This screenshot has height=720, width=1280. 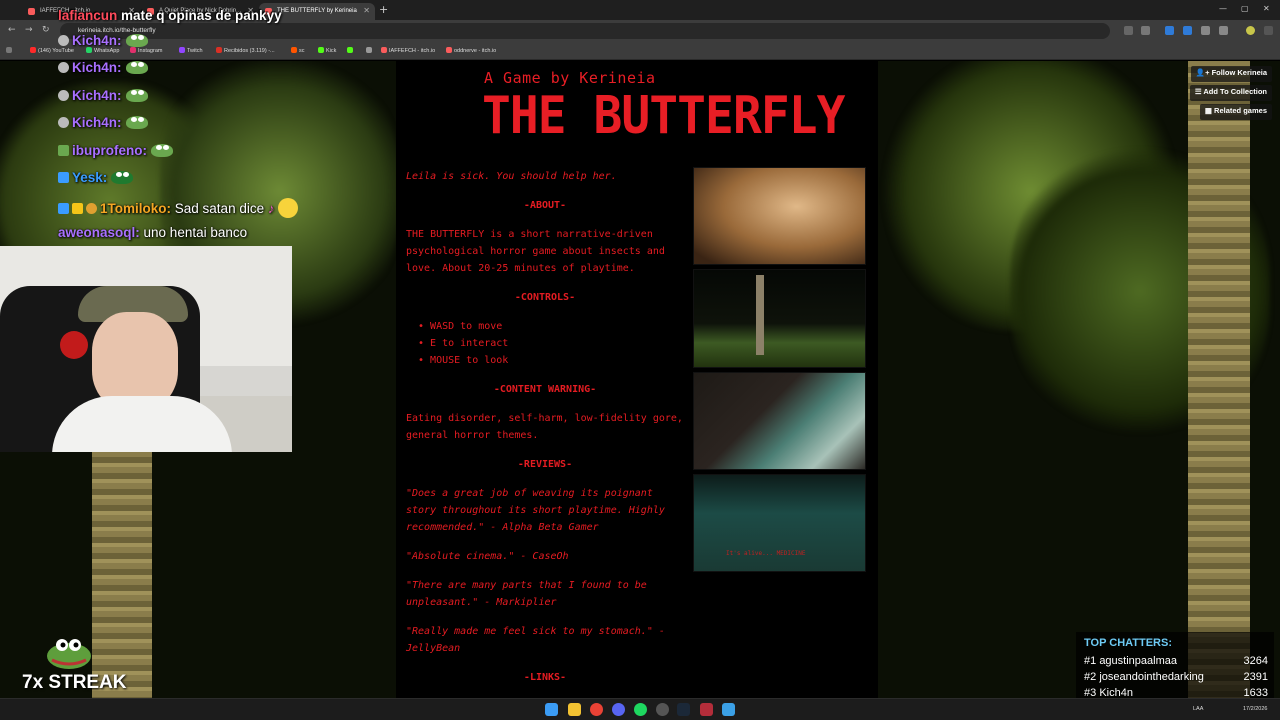 I want to click on menu-kebab-icon, so click(x=1268, y=30).